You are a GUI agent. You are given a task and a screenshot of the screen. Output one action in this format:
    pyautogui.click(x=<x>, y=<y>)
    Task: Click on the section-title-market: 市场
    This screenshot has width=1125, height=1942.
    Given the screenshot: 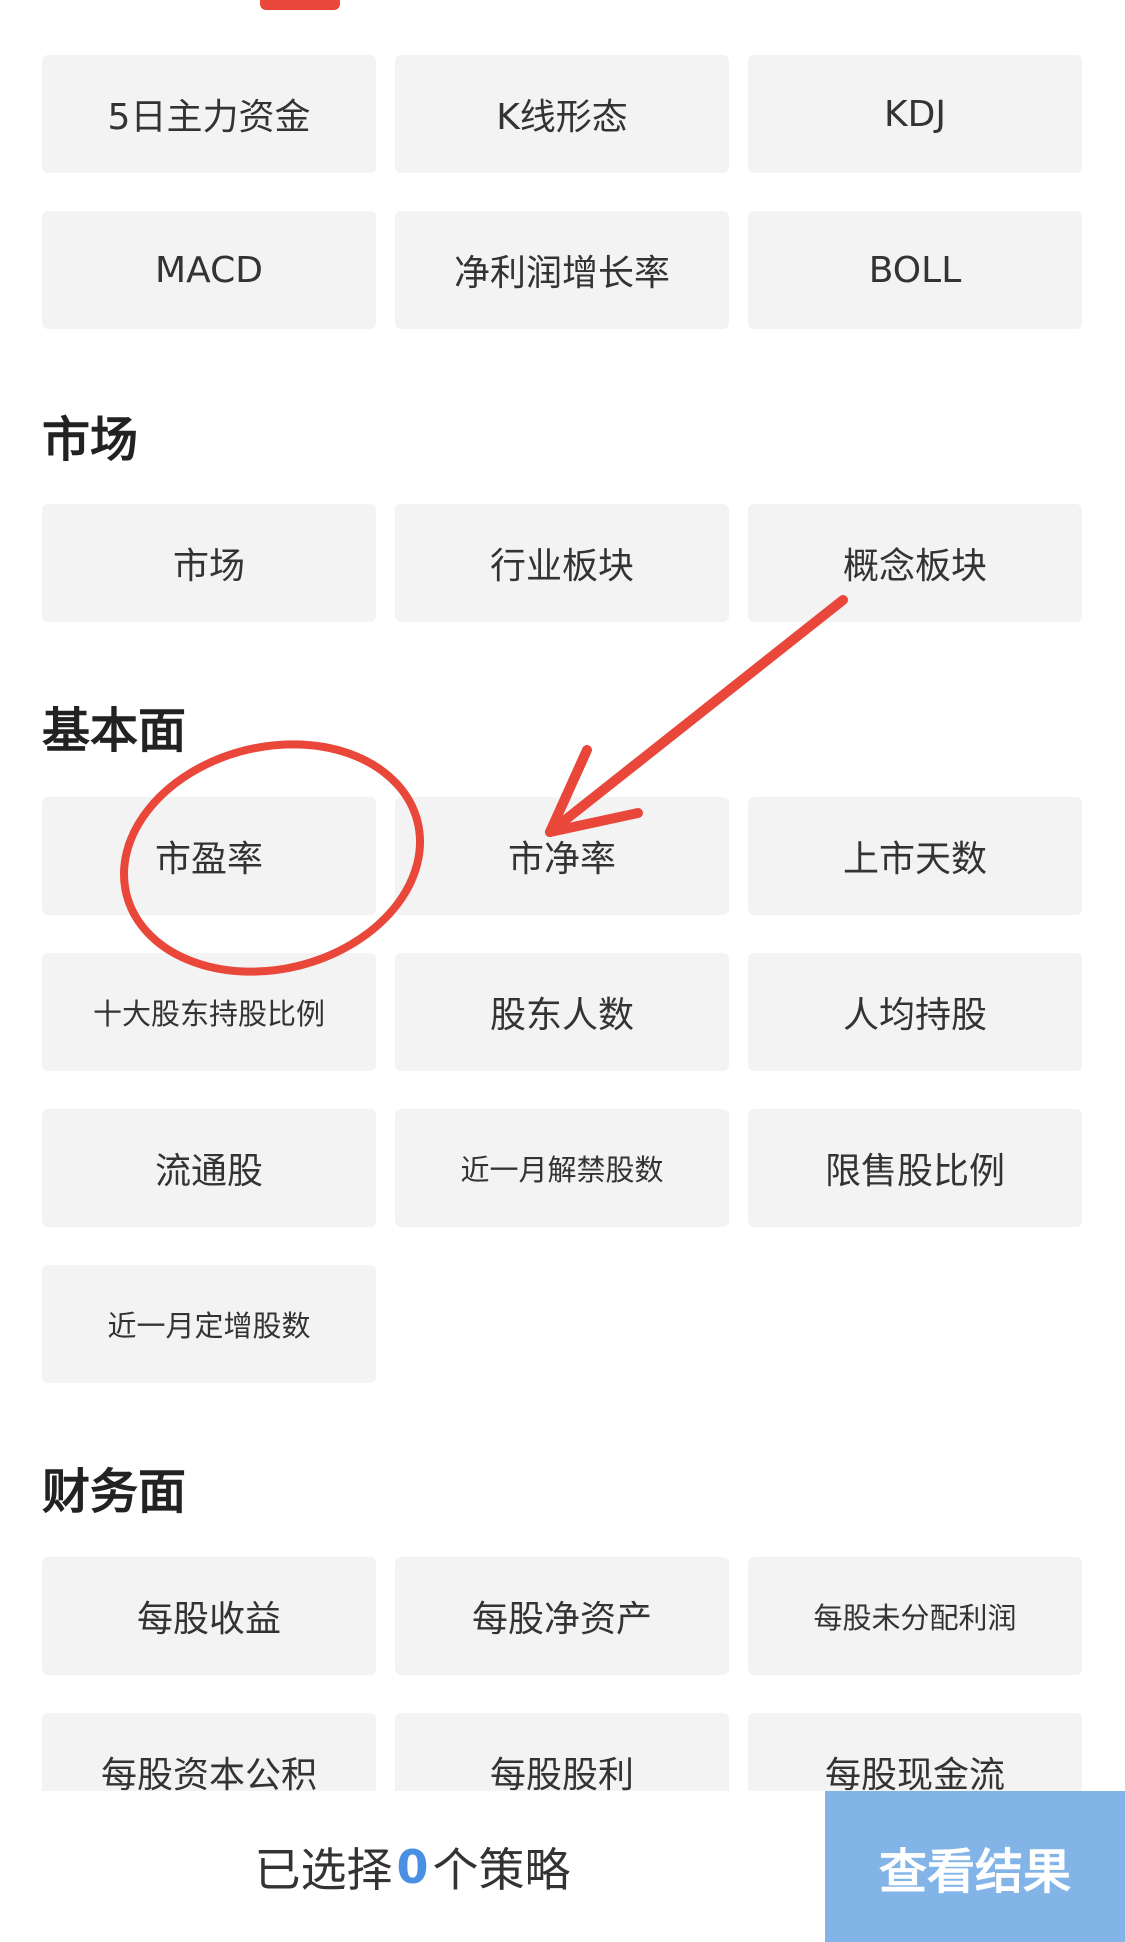 What is the action you would take?
    pyautogui.click(x=90, y=440)
    